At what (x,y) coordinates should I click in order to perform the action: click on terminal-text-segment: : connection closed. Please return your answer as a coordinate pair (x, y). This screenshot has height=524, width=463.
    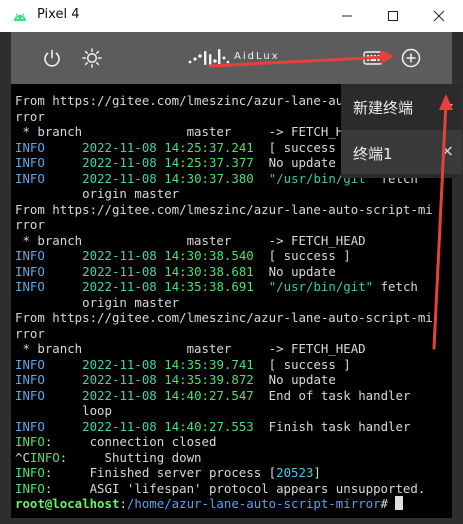
    Looking at the image, I should click on (130, 441).